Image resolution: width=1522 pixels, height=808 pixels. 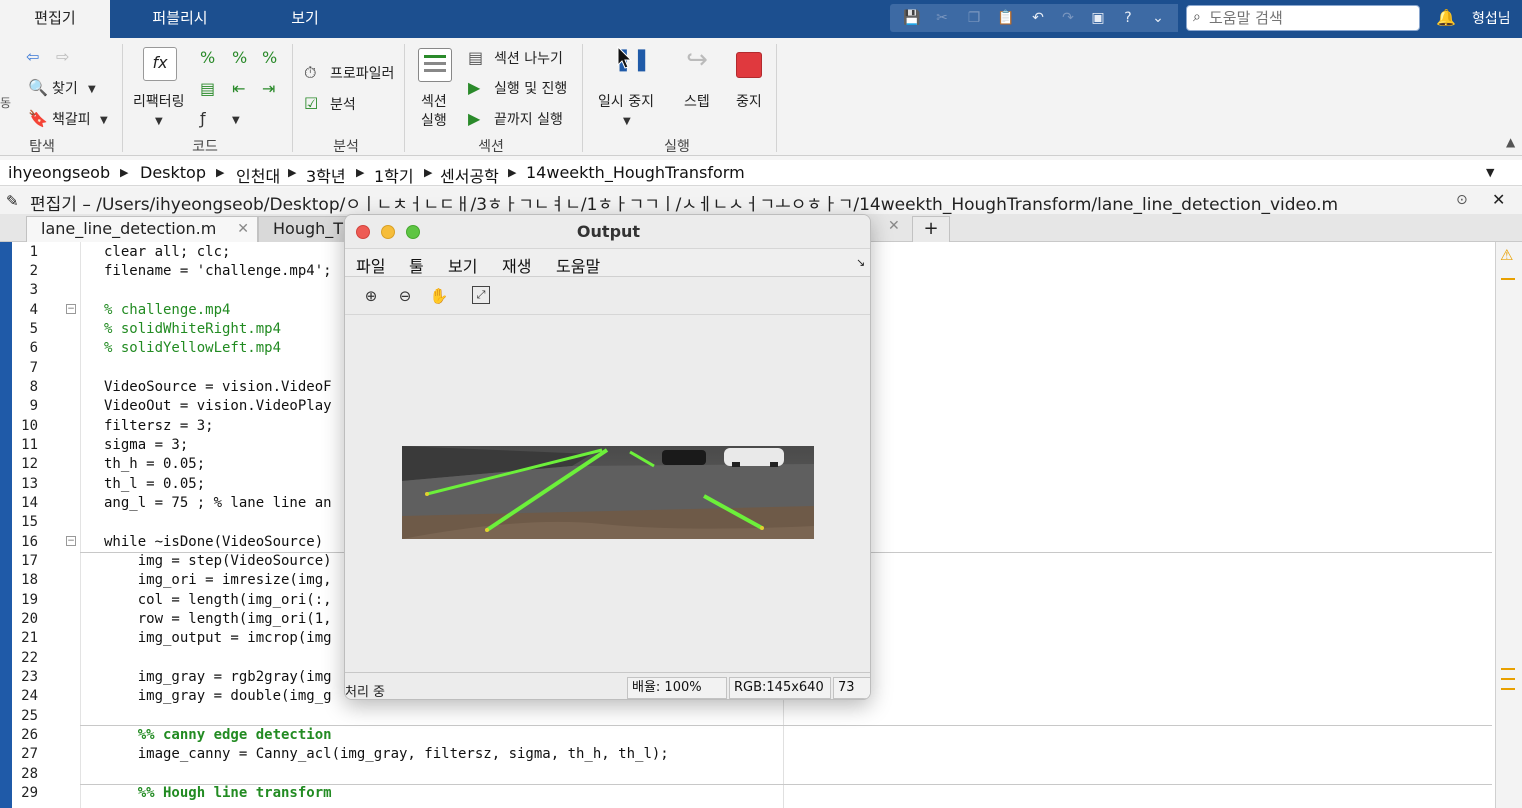 What do you see at coordinates (142, 229) in the screenshot?
I see `editor-tab: lane_line_detection.m ✕` at bounding box center [142, 229].